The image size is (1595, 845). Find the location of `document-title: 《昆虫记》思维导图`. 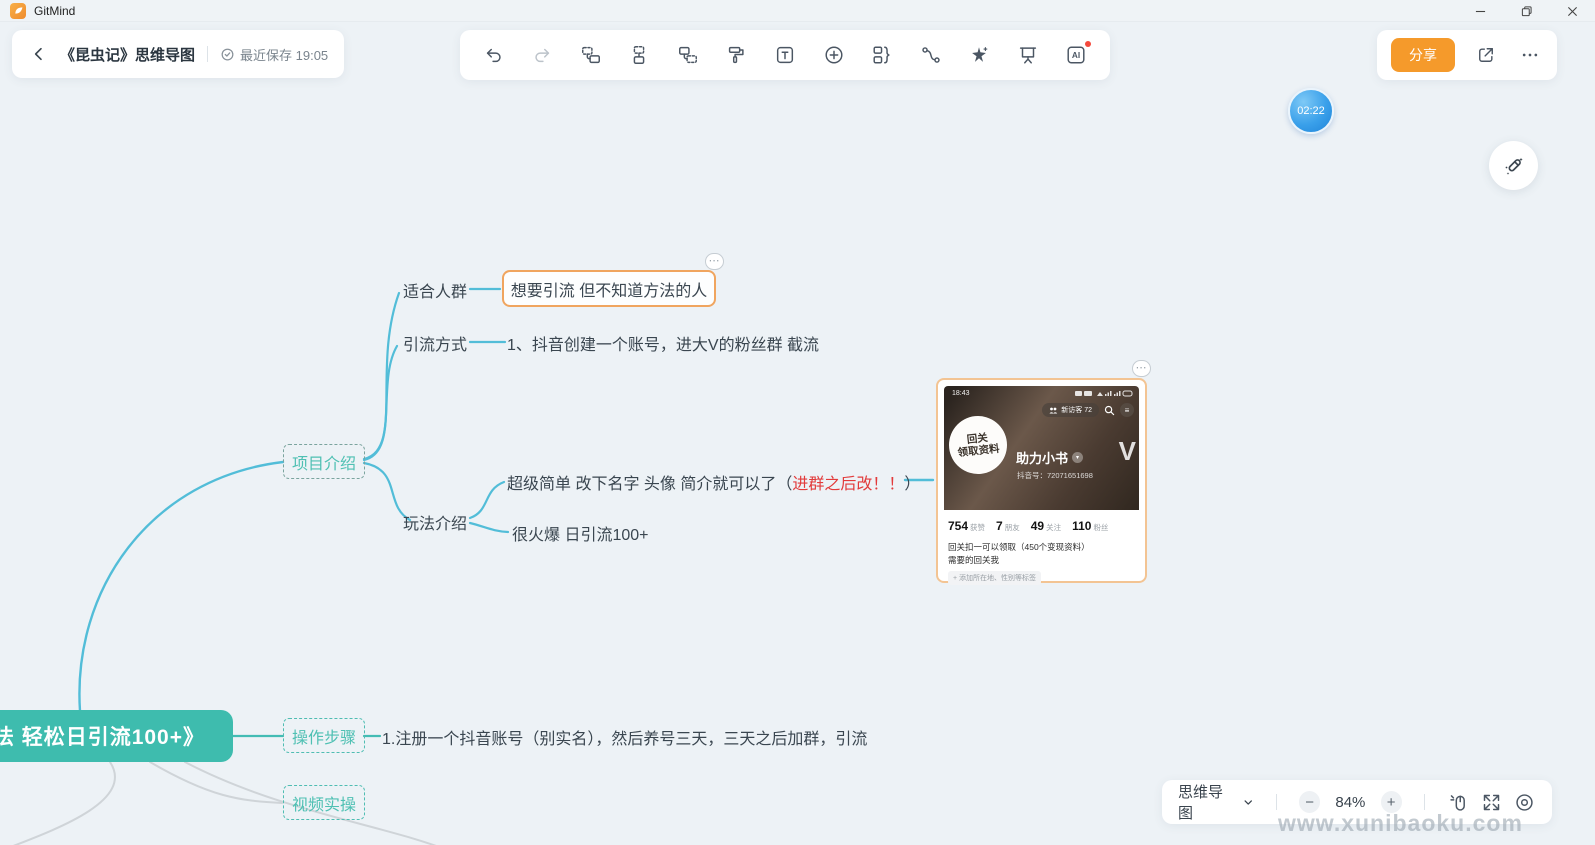

document-title: 《昆虫记》思维导图 is located at coordinates (128, 55).